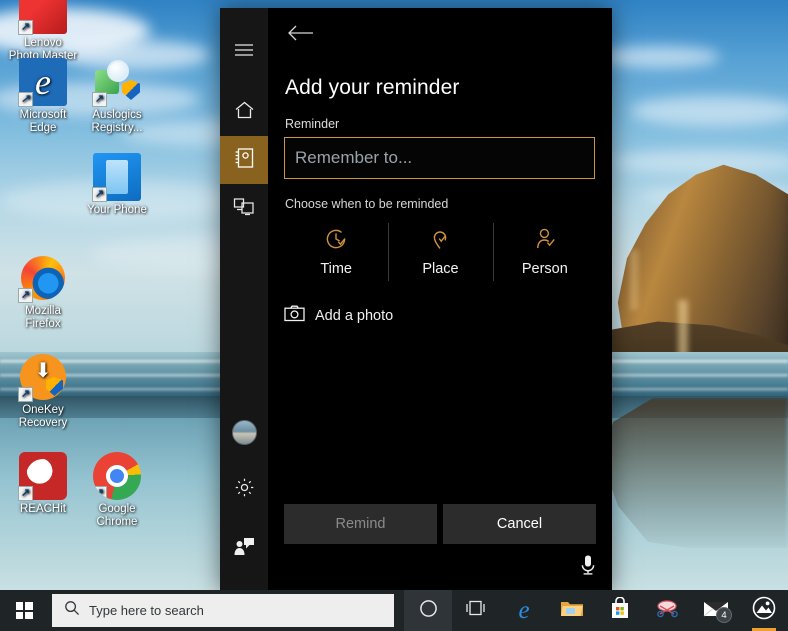  I want to click on mail-badge-count: 4, so click(724, 615).